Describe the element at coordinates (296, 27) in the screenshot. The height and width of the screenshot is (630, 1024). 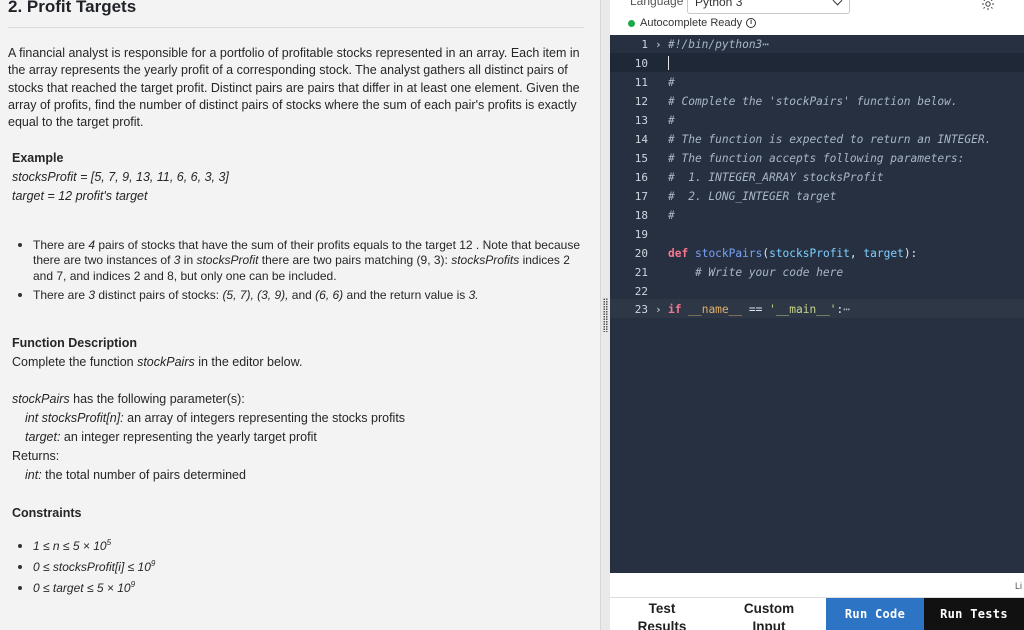
I see `title-divider` at that location.